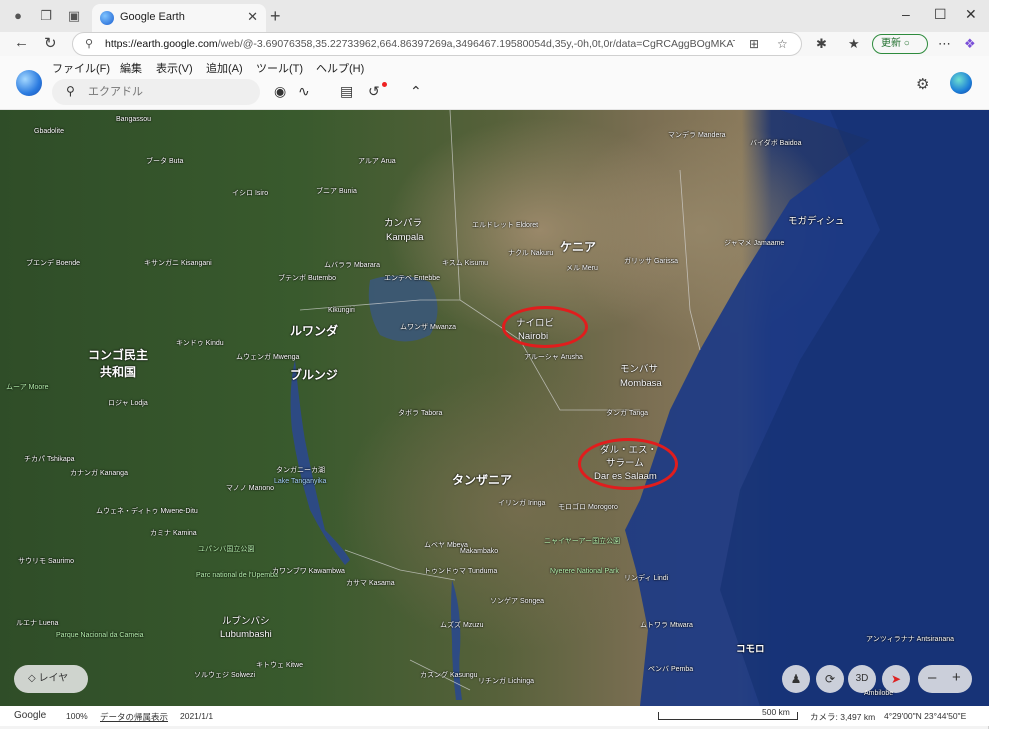 The height and width of the screenshot is (729, 1024). What do you see at coordinates (416, 91) in the screenshot?
I see `collapse-toolbar-icon: ⌃` at bounding box center [416, 91].